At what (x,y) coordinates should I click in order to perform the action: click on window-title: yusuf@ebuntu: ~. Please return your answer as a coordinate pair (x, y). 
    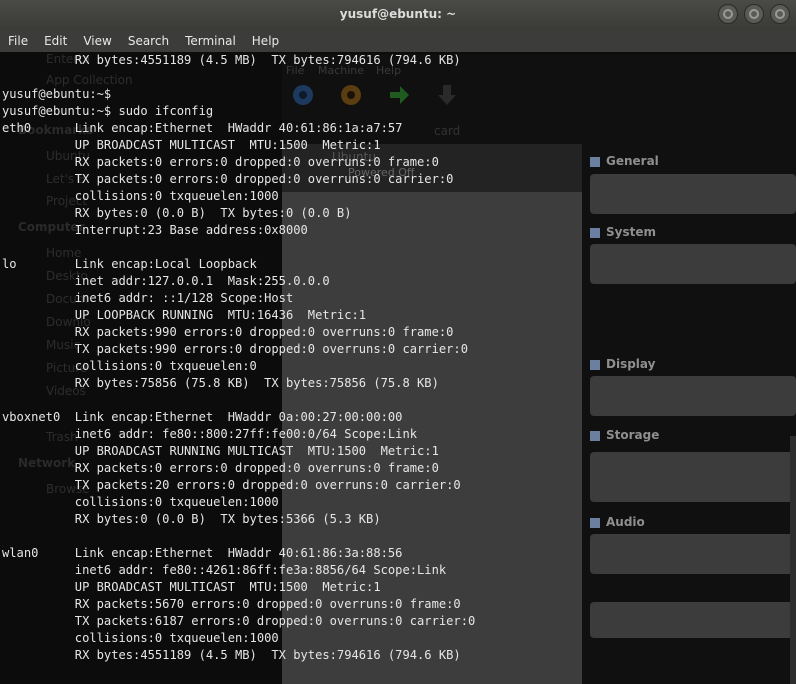
    Looking at the image, I should click on (398, 14).